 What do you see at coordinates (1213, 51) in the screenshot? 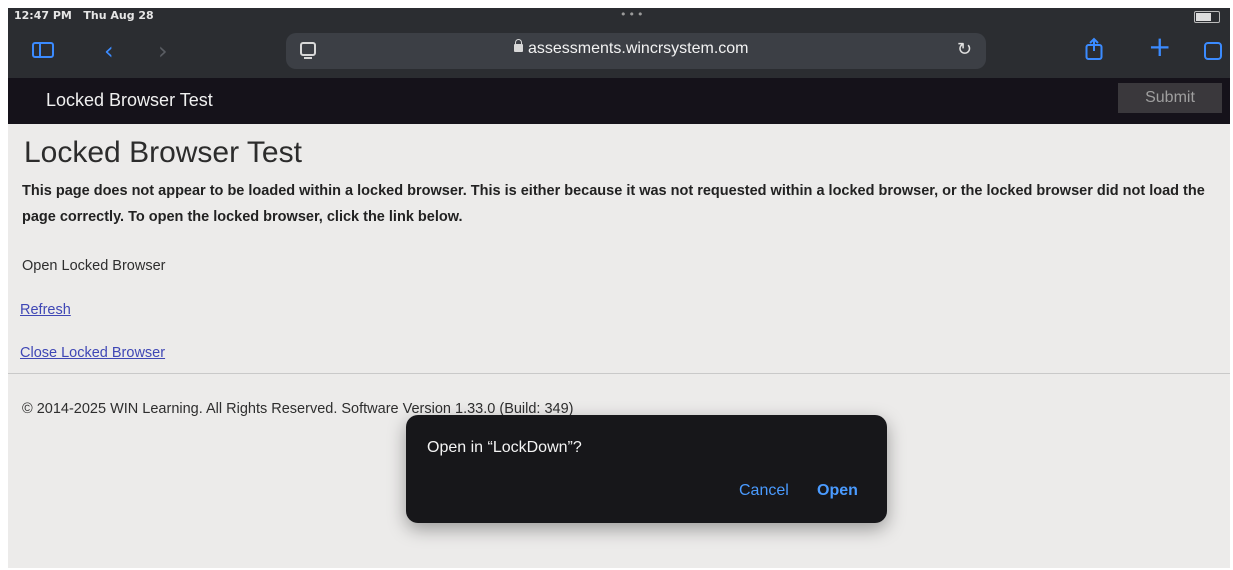
I see `tabs-icon` at bounding box center [1213, 51].